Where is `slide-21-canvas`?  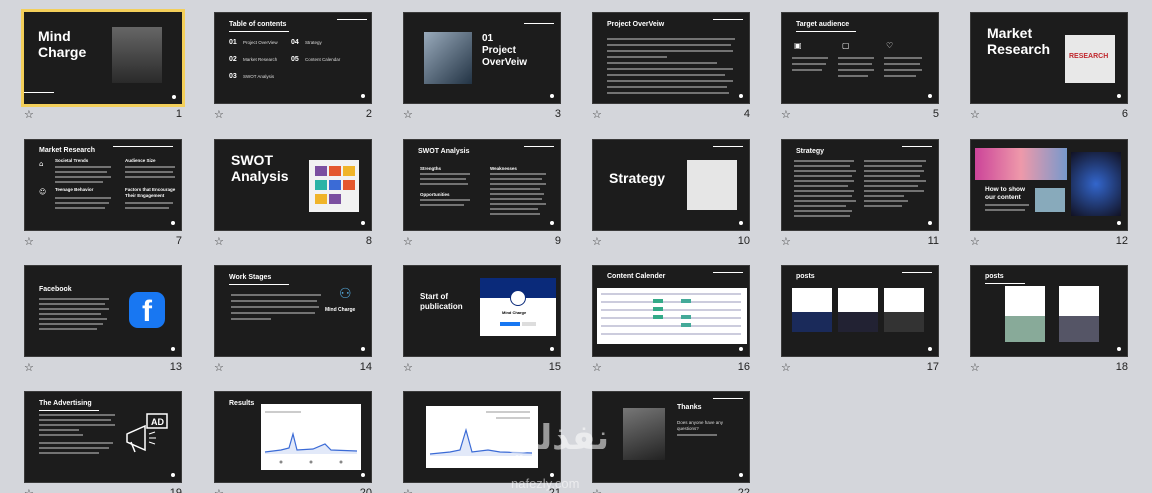 slide-21-canvas is located at coordinates (482, 437).